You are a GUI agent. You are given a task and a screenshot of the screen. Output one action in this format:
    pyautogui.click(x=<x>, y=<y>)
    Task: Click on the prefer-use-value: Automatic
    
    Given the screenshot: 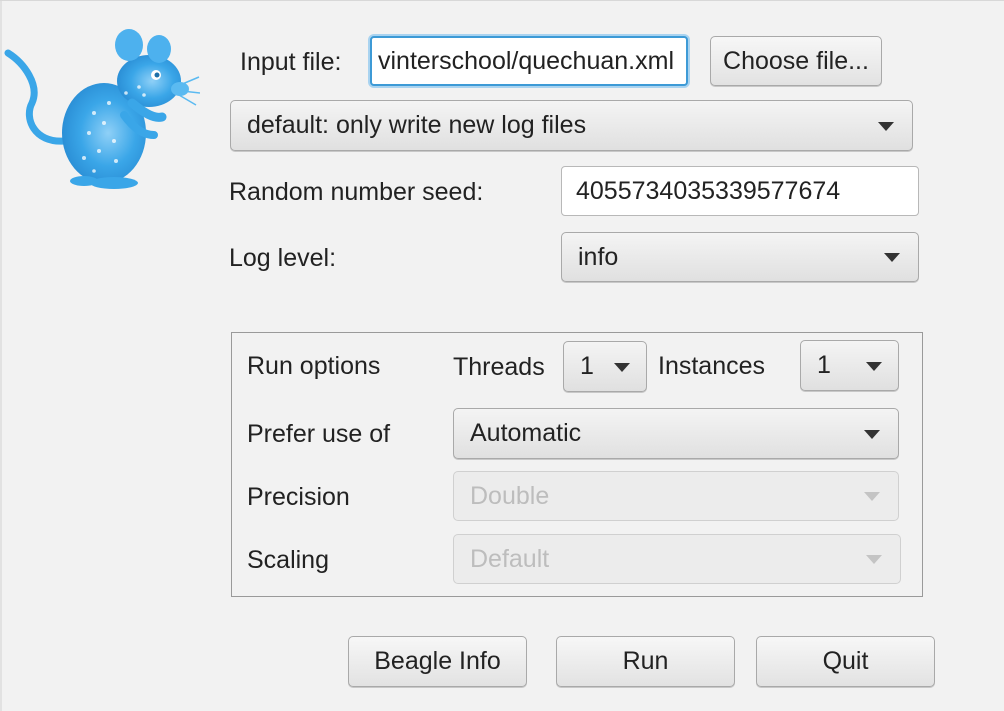 What is the action you would take?
    pyautogui.click(x=526, y=433)
    